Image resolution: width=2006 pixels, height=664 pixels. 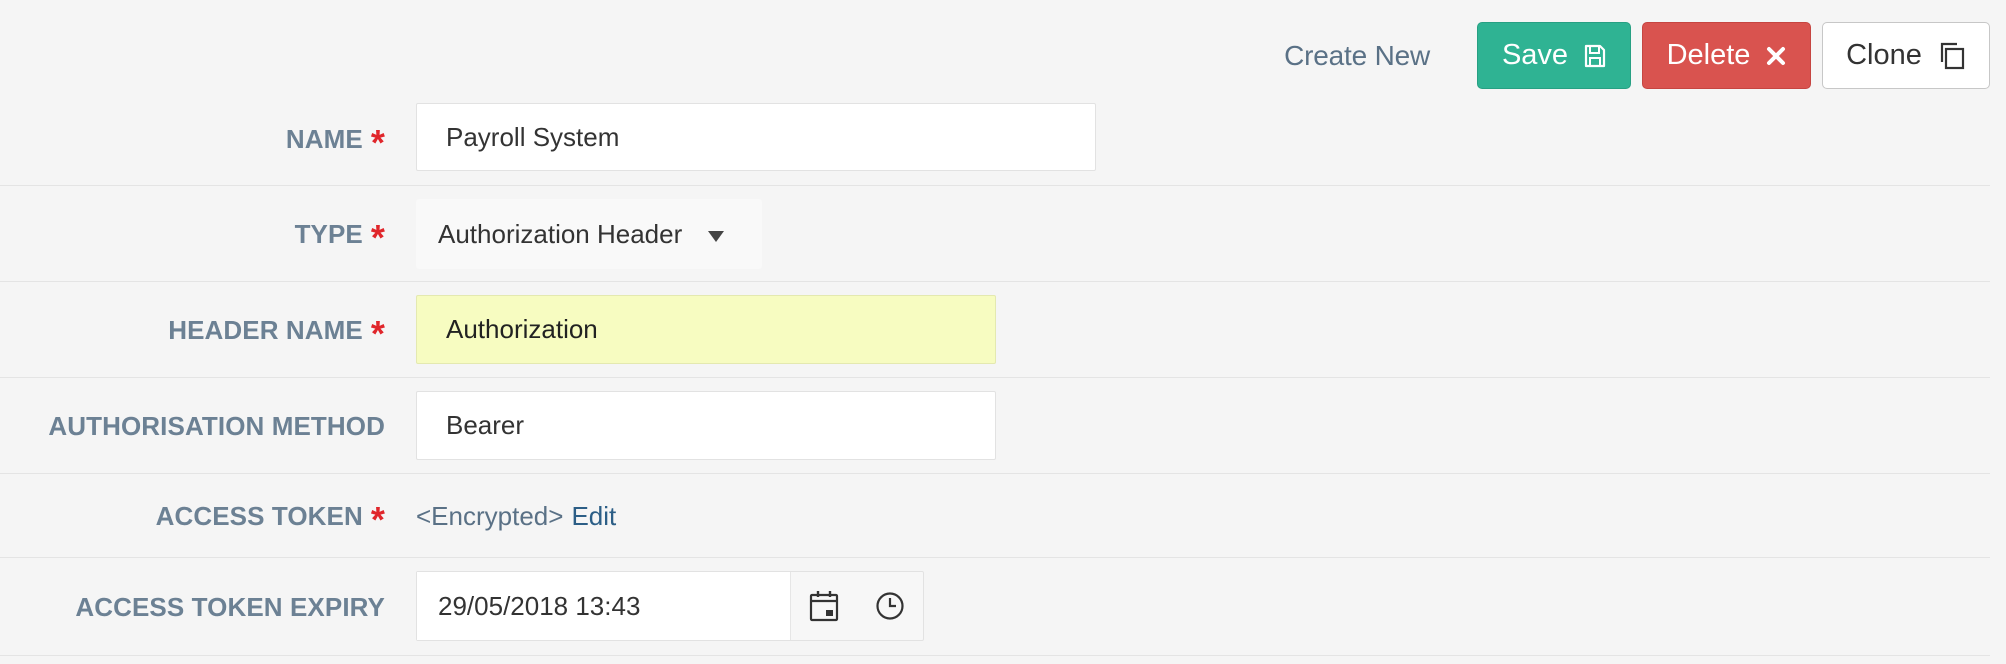 I want to click on header-name-label-text: HEADER NAME, so click(x=265, y=329).